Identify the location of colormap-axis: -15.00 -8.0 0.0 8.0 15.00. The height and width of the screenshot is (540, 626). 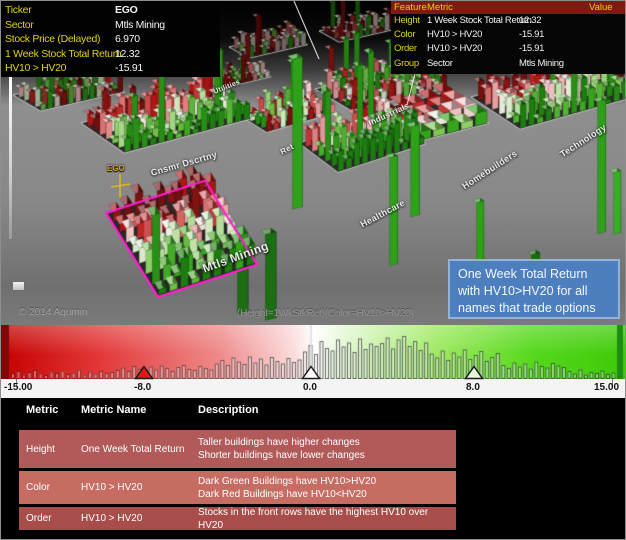
(313, 381).